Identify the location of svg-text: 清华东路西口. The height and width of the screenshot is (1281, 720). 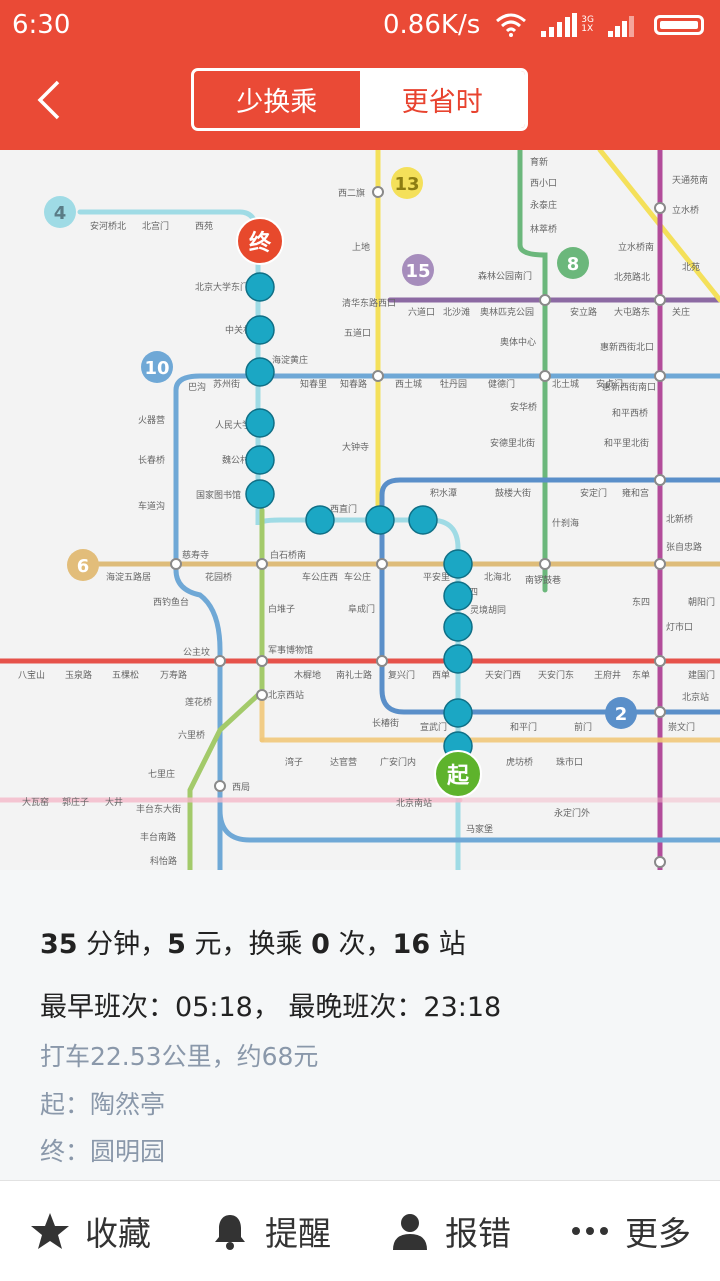
(369, 303).